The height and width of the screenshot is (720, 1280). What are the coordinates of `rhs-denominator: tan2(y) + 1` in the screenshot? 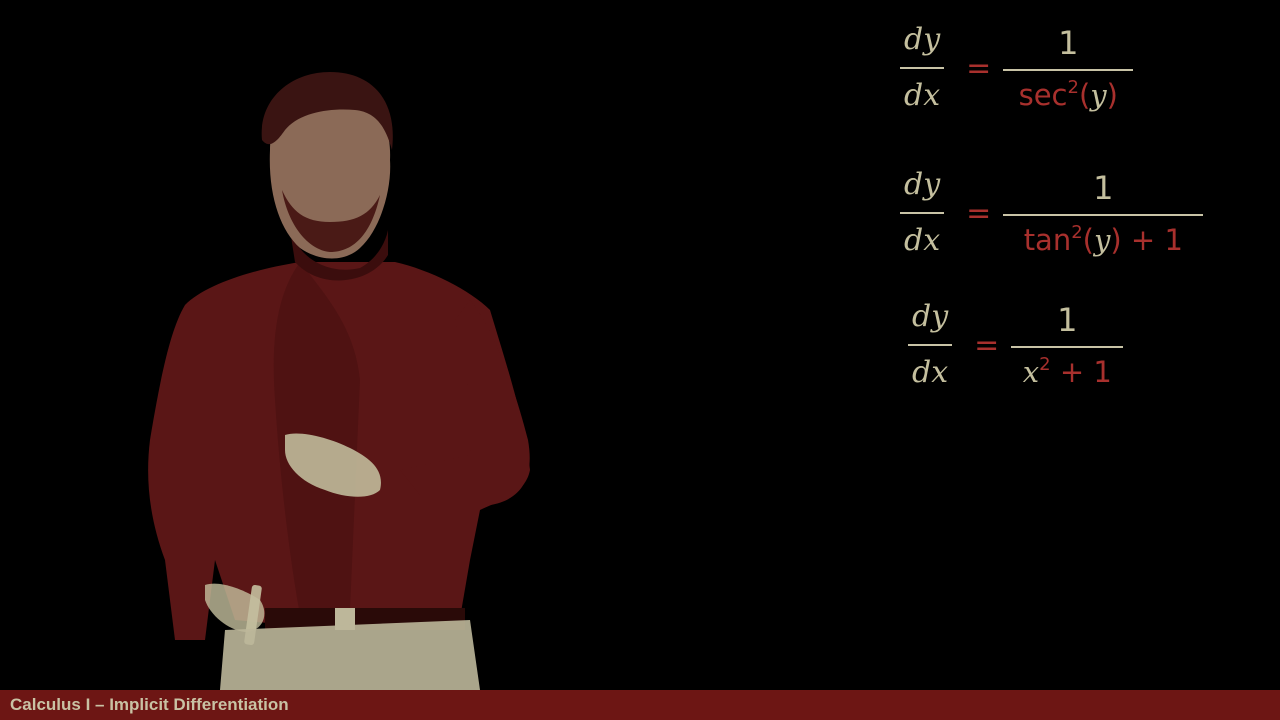 It's located at (1103, 235).